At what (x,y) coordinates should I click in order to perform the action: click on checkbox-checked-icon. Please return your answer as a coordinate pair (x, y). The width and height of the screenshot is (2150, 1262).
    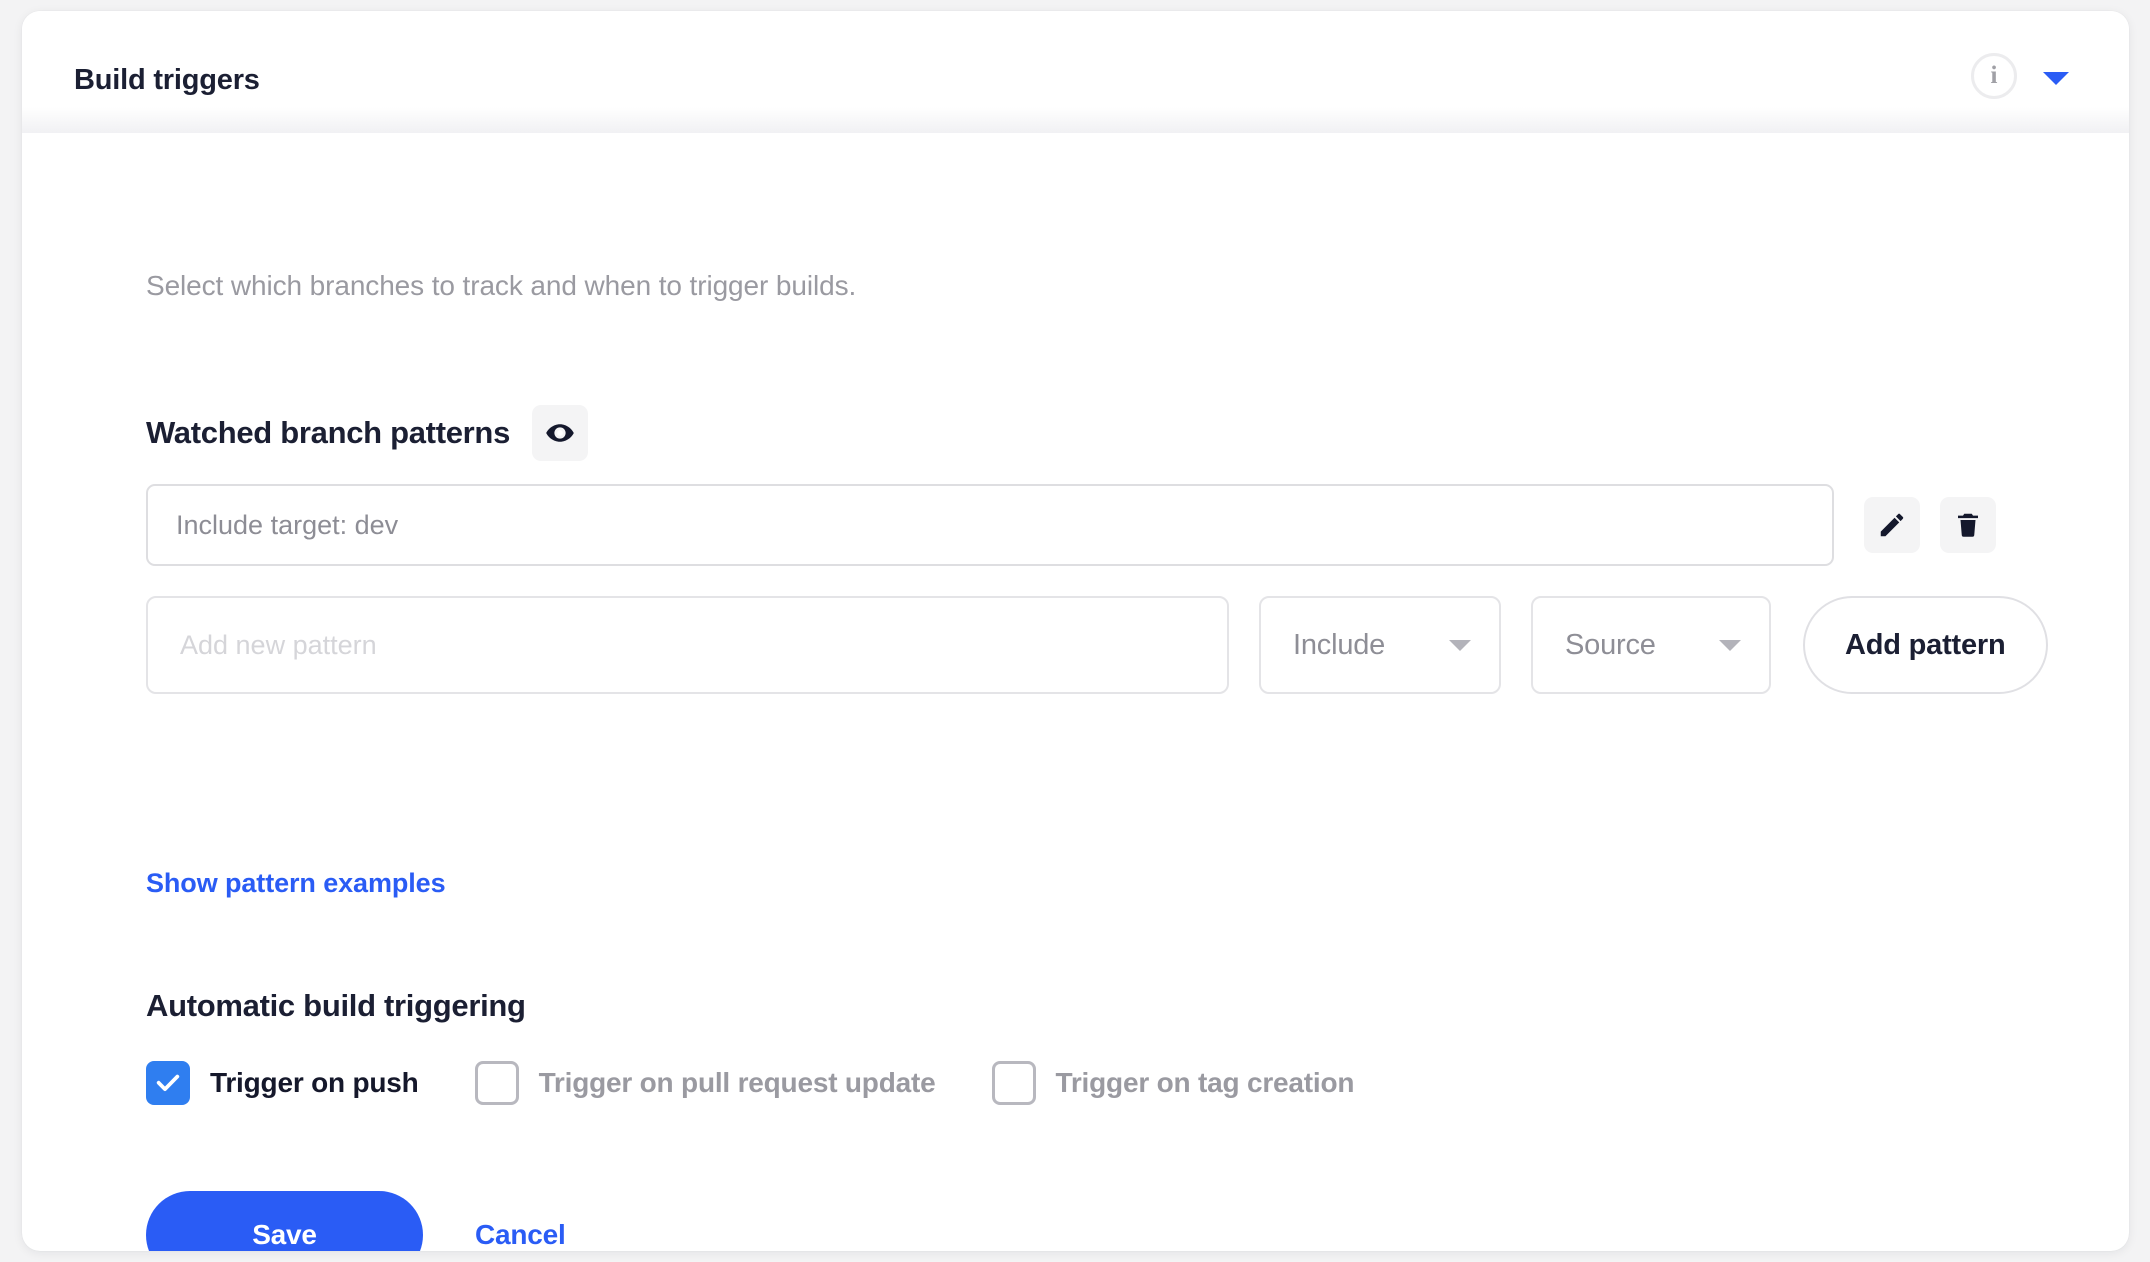
    Looking at the image, I should click on (168, 1083).